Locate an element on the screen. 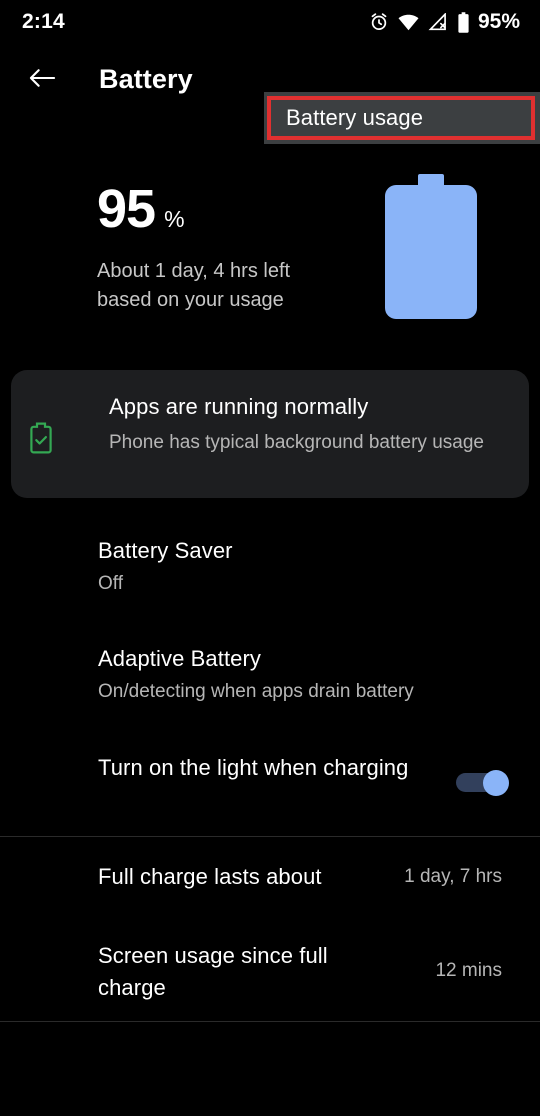 The image size is (540, 1116). battery-level-display: 95 % is located at coordinates (141, 209).